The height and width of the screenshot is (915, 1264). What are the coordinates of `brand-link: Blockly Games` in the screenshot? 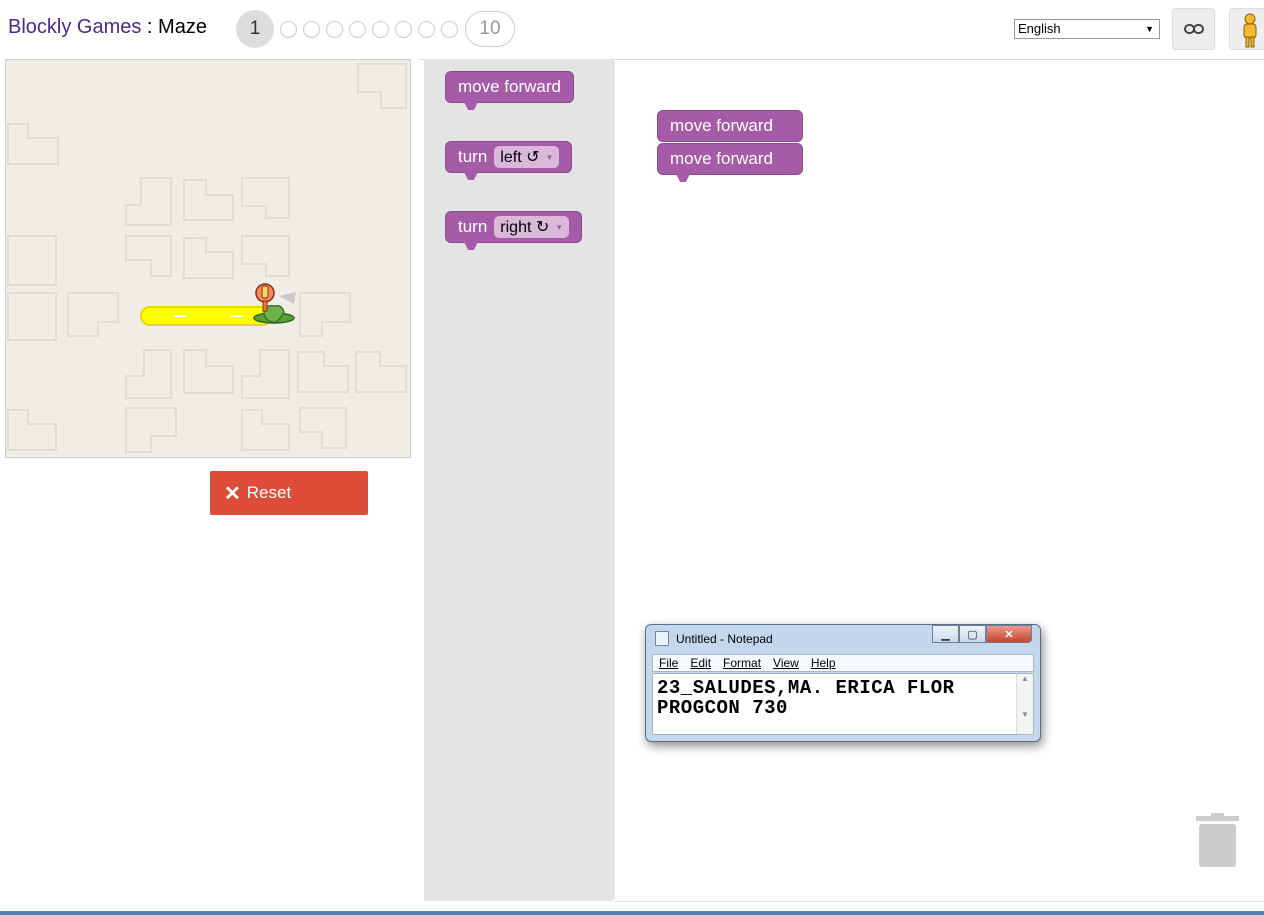 It's located at (74, 27).